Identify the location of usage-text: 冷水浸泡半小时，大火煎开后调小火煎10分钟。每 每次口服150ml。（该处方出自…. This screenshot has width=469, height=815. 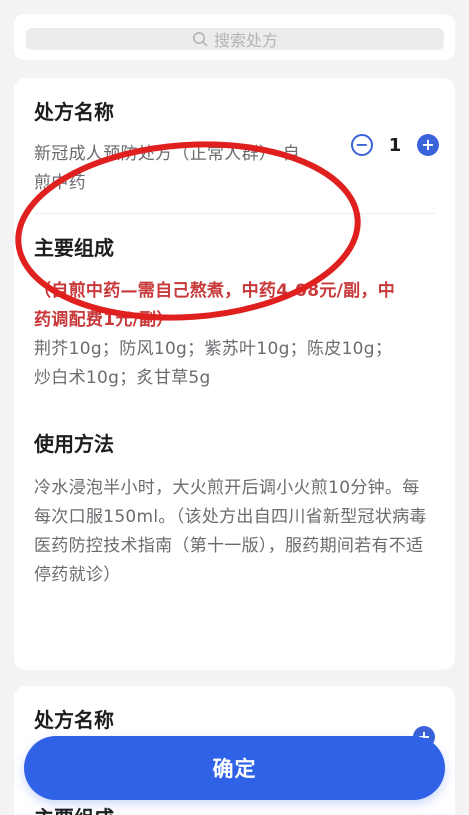
(244, 532).